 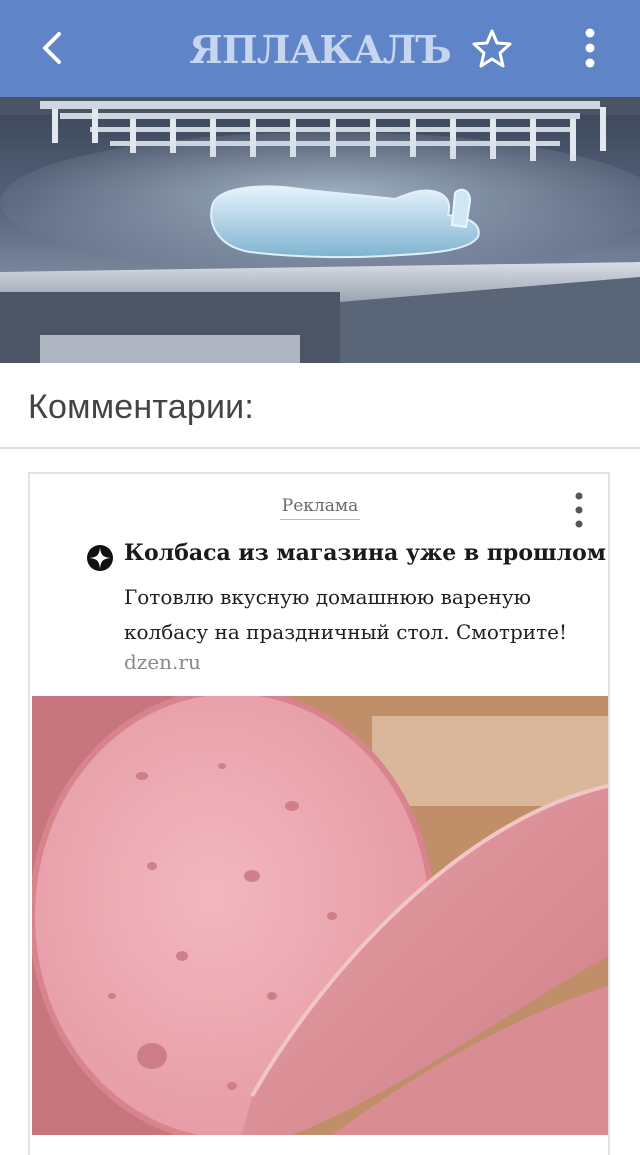 I want to click on favorite-button, so click(x=492, y=48).